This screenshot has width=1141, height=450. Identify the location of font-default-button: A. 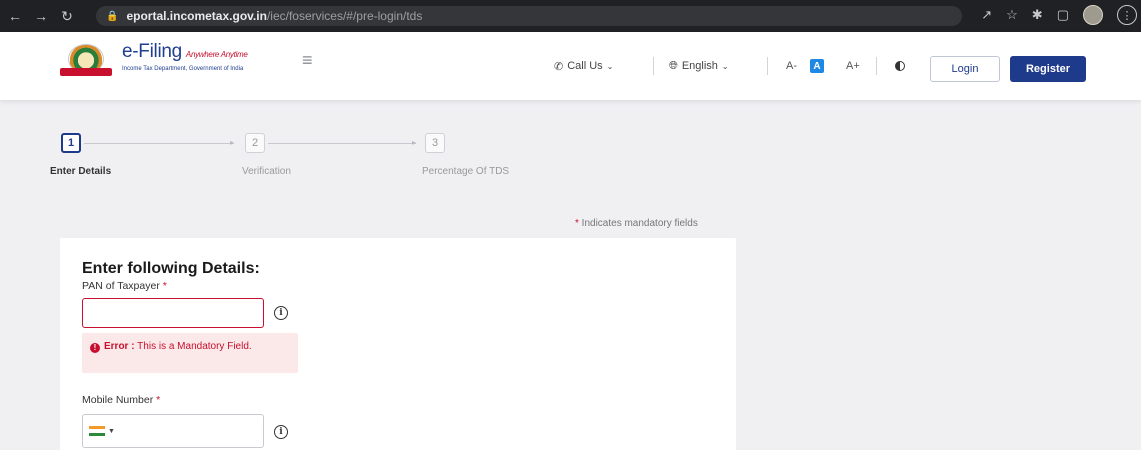
(817, 66).